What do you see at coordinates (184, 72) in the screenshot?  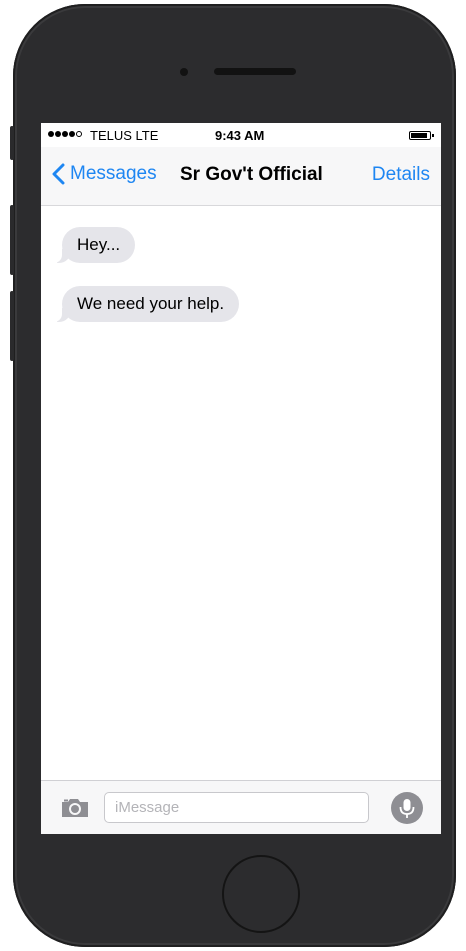 I see `front-camera` at bounding box center [184, 72].